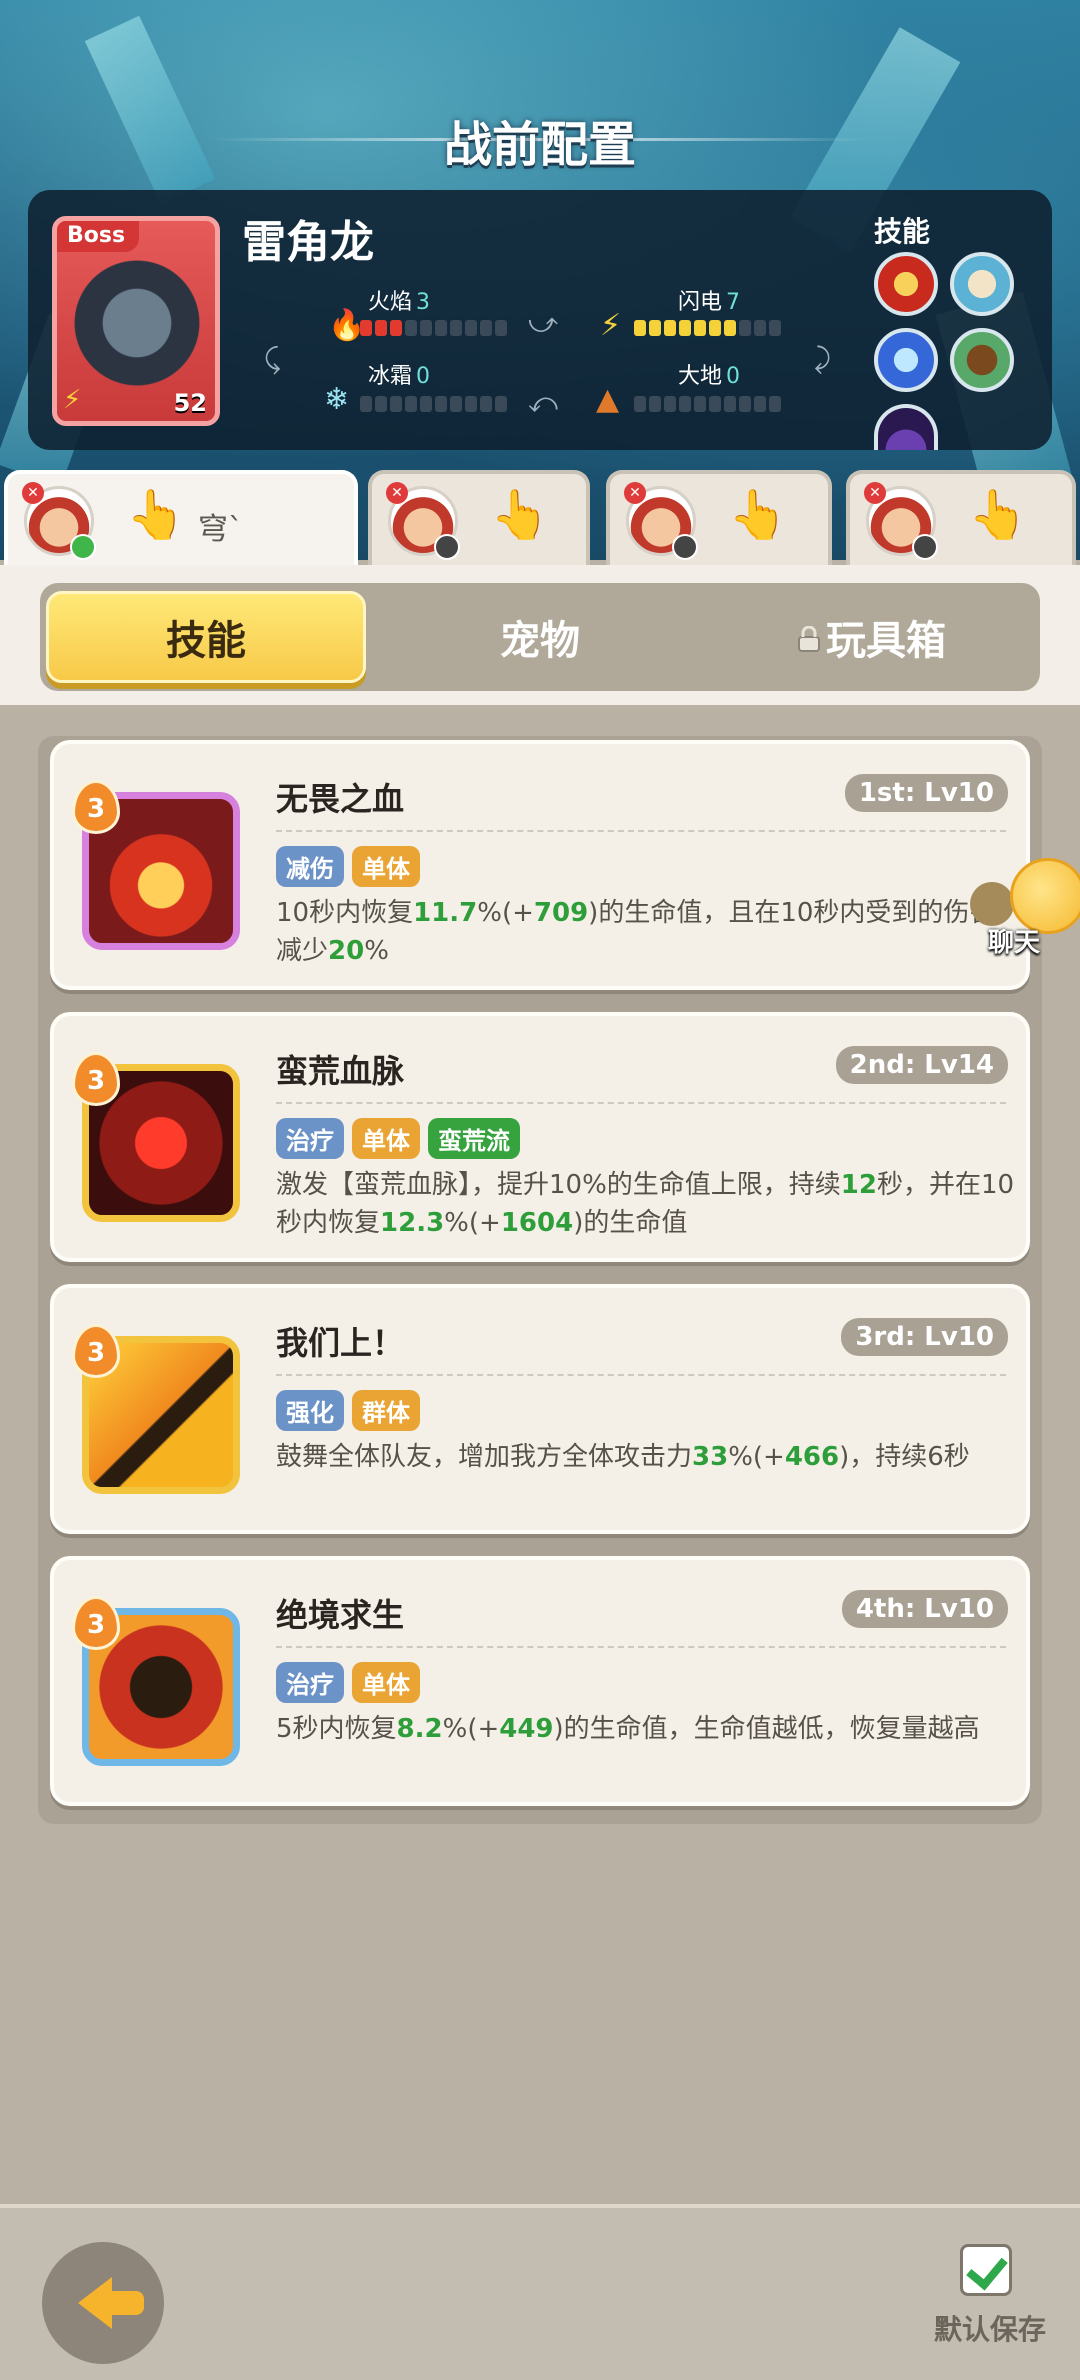 The height and width of the screenshot is (2380, 1080). I want to click on boss-portrait, so click(137, 331).